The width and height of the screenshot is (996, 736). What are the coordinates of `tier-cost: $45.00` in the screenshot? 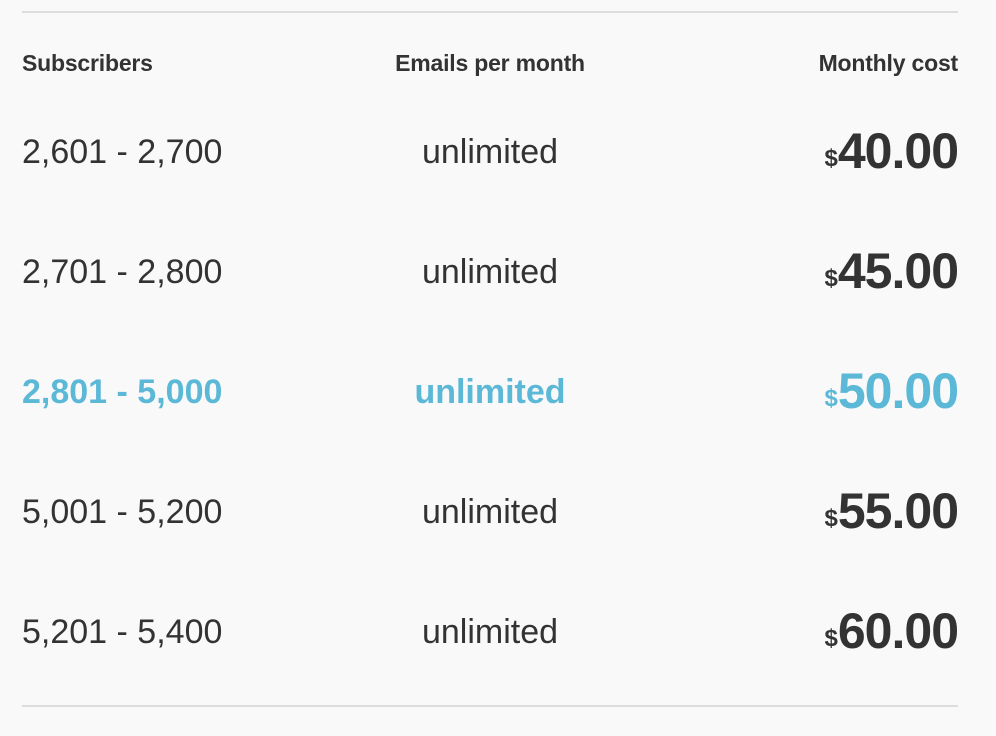 It's located at (891, 277).